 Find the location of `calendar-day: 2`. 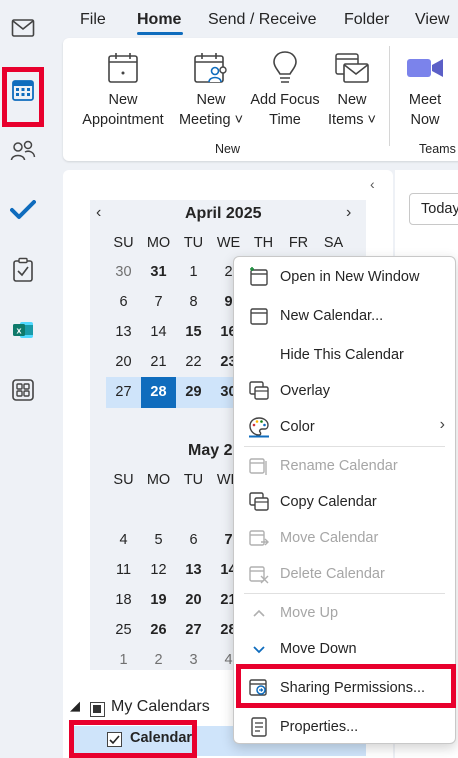

calendar-day: 2 is located at coordinates (158, 660).